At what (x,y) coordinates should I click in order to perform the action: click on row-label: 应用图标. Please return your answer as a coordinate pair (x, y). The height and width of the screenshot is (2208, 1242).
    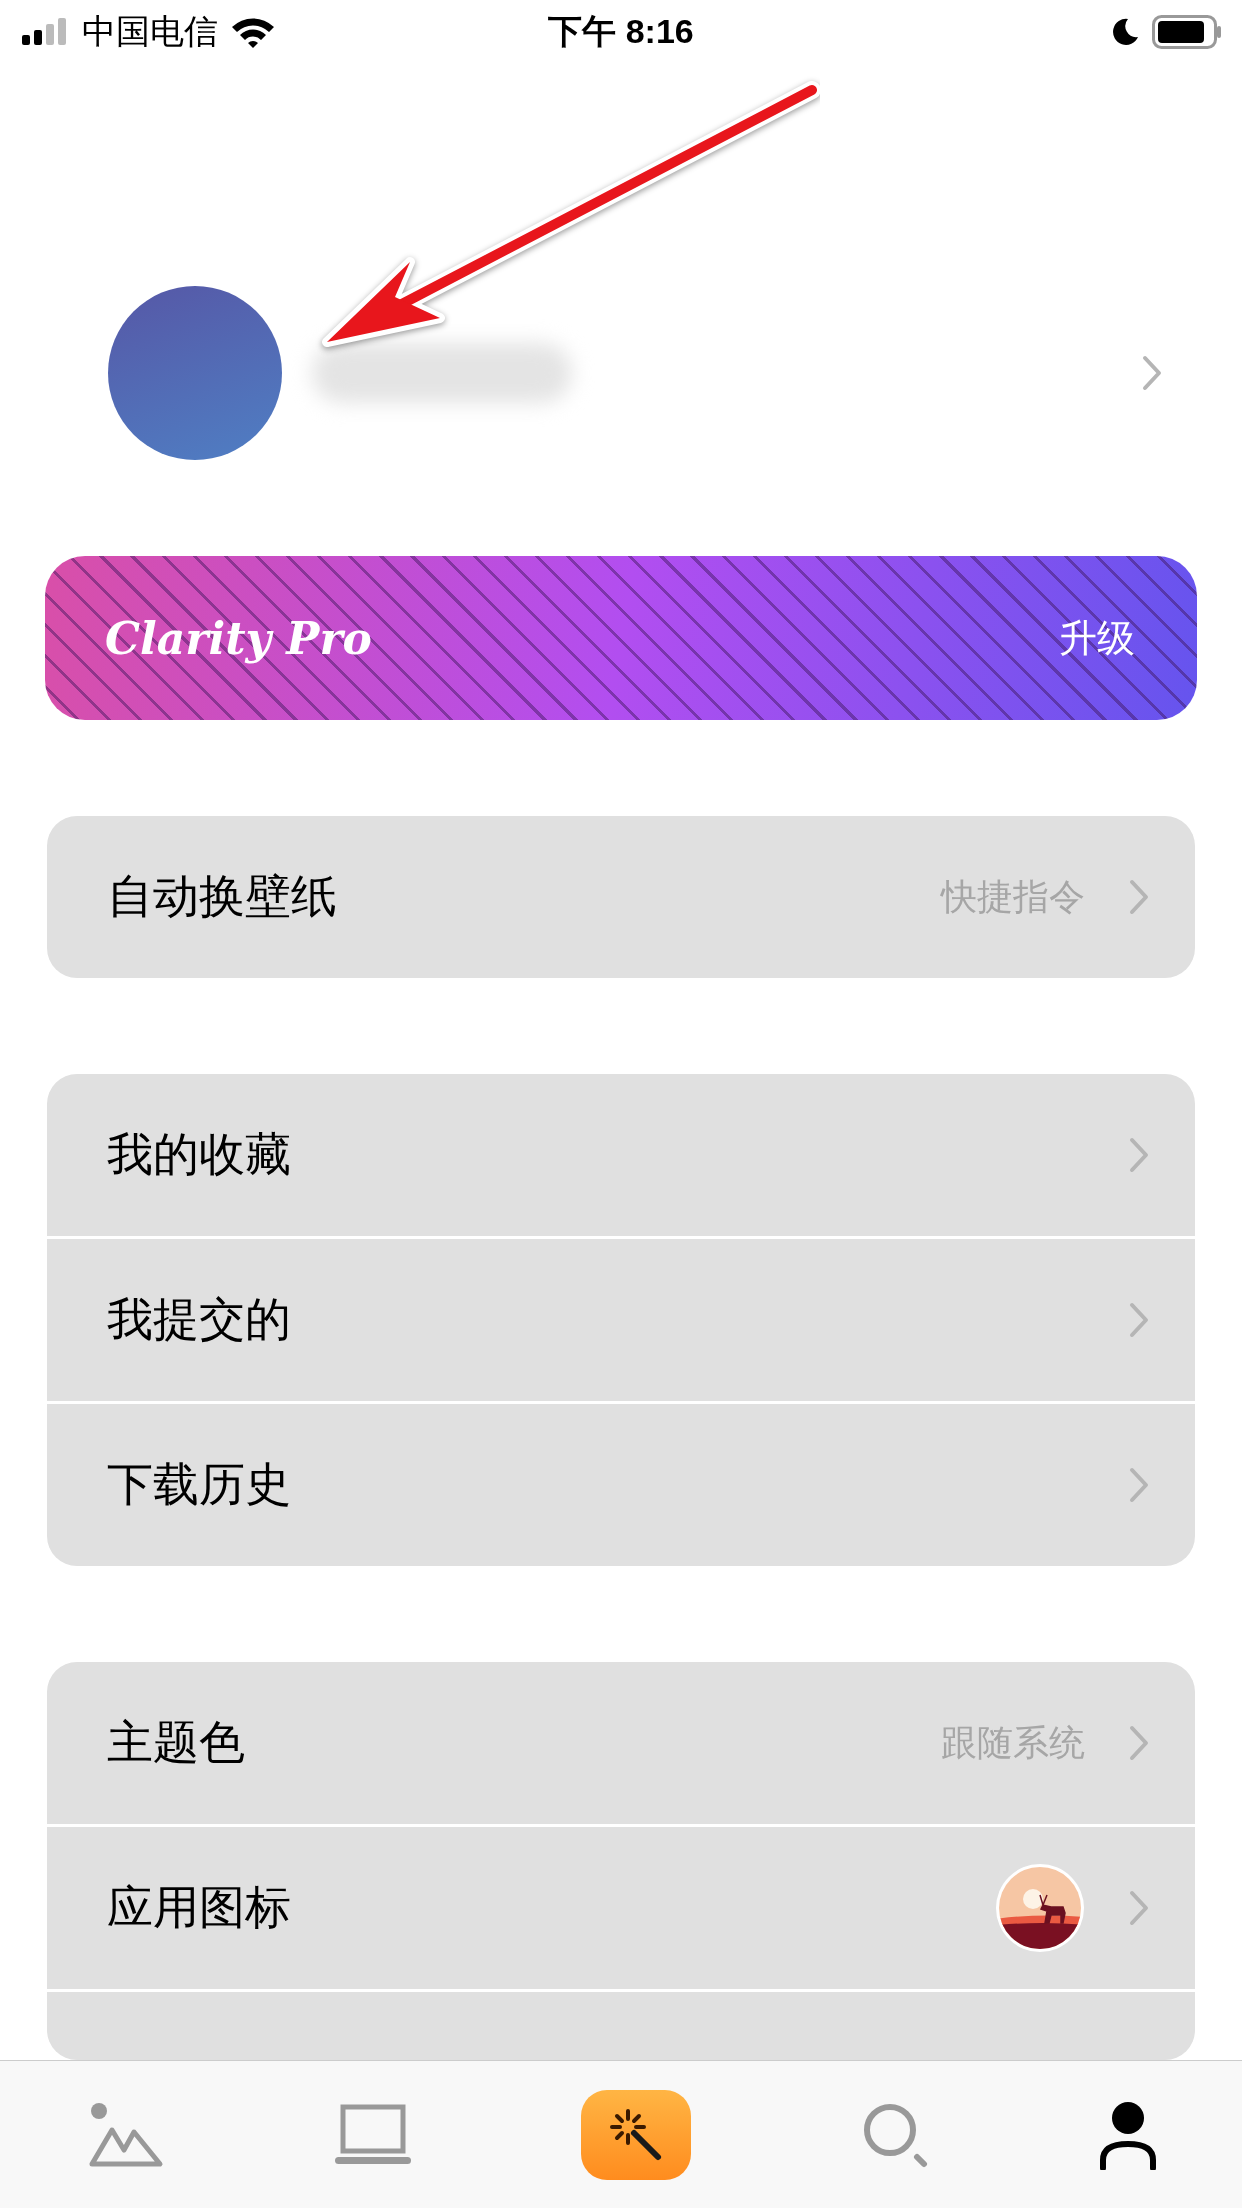
    Looking at the image, I should click on (199, 1907).